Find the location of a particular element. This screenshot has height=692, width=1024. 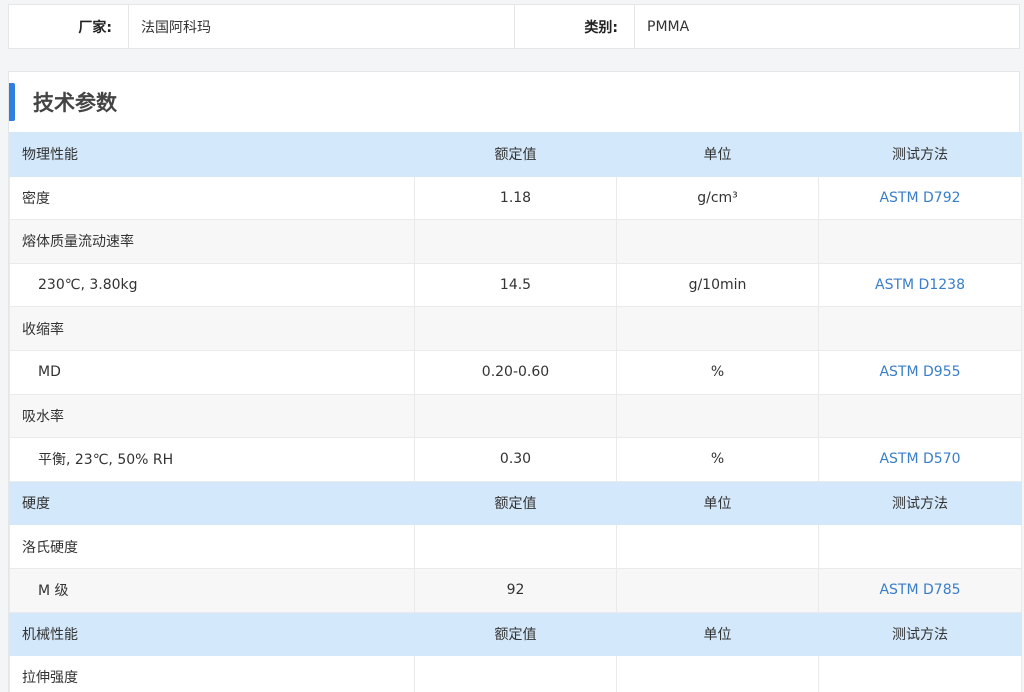

table-row: 熔体质量流动速率 is located at coordinates (515, 241).